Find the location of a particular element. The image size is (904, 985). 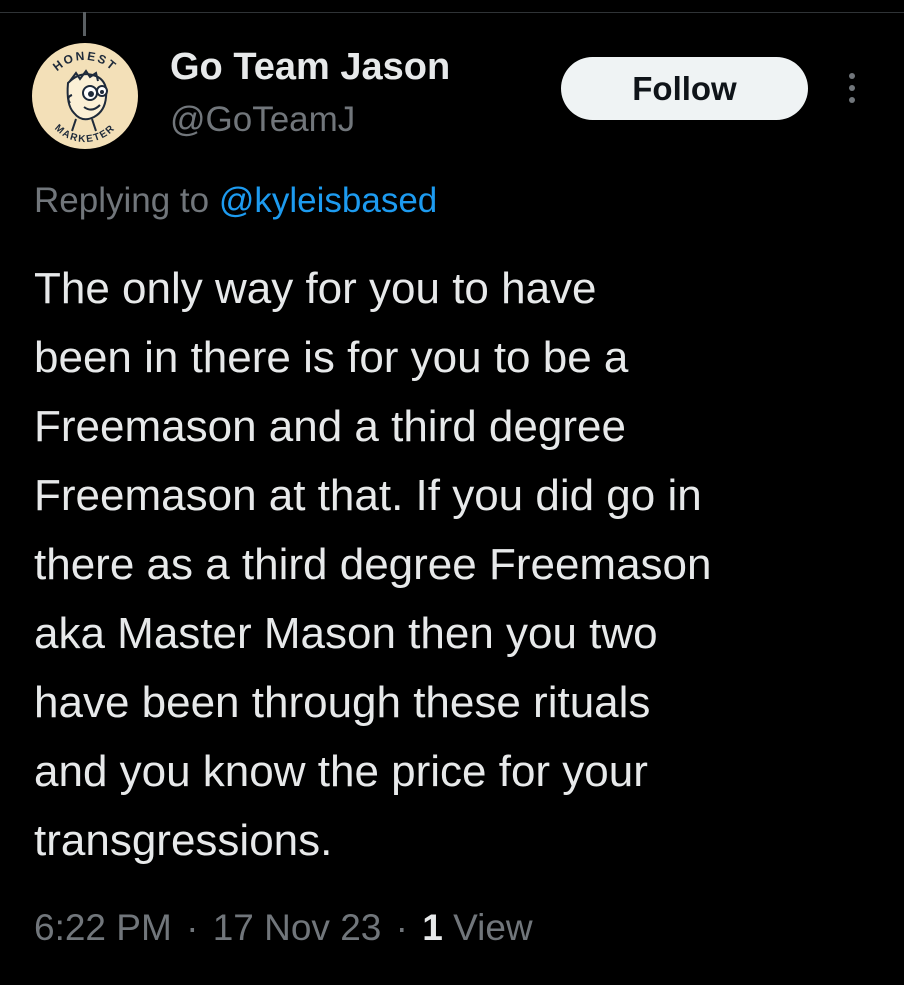

tweet-text-line: transgressions. is located at coordinates (183, 840).